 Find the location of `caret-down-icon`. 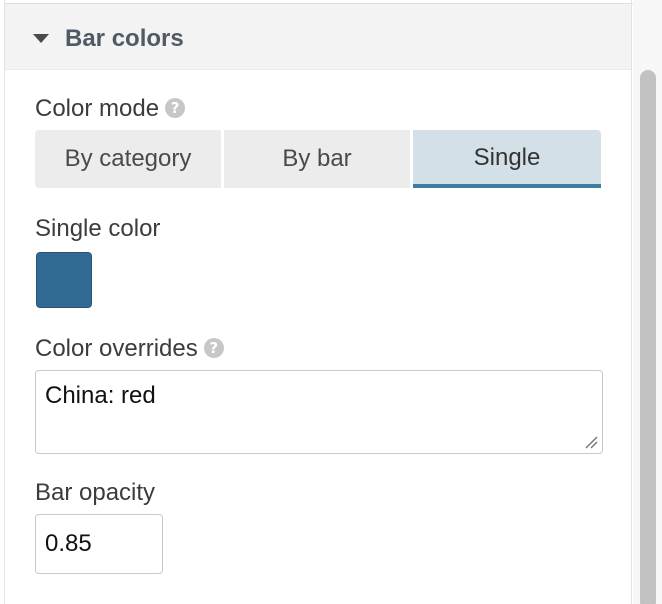

caret-down-icon is located at coordinates (41, 38).